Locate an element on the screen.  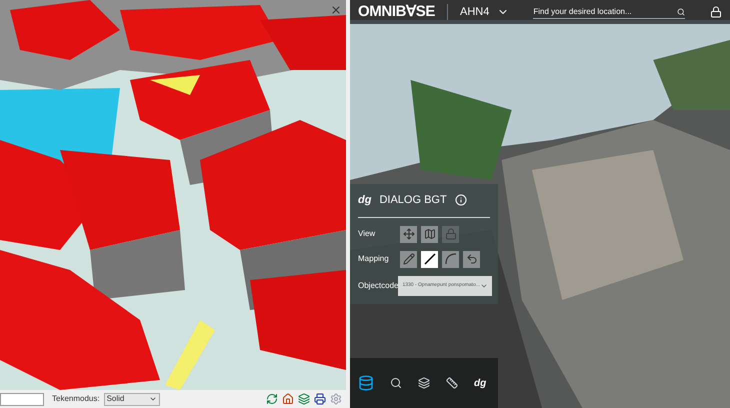
dropdown-value: Solid is located at coordinates (115, 399).